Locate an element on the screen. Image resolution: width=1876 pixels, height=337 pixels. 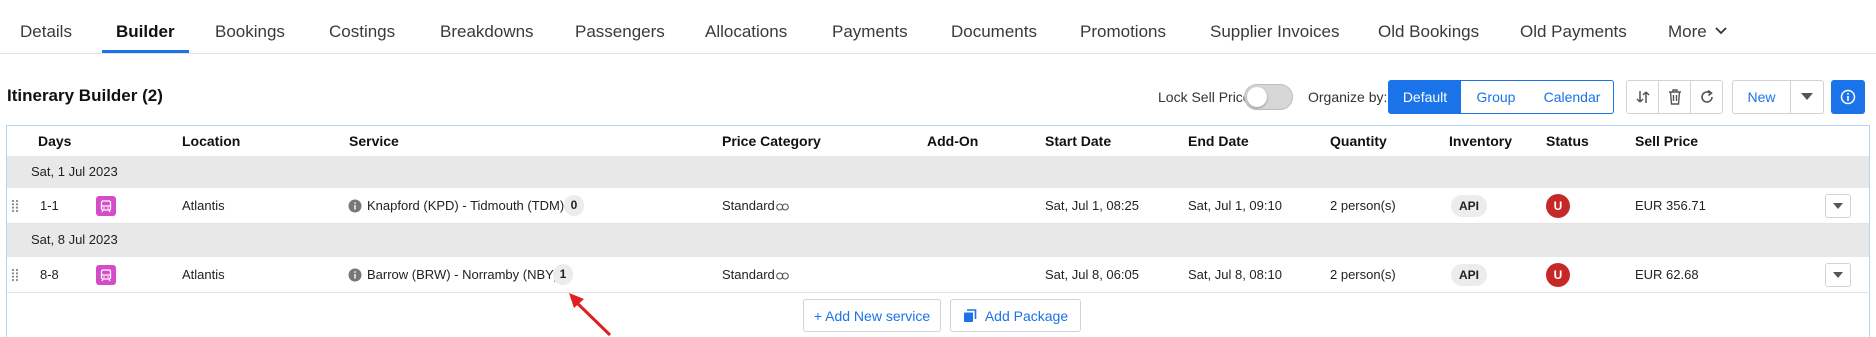
tab-allocations: Allocations is located at coordinates (746, 26).